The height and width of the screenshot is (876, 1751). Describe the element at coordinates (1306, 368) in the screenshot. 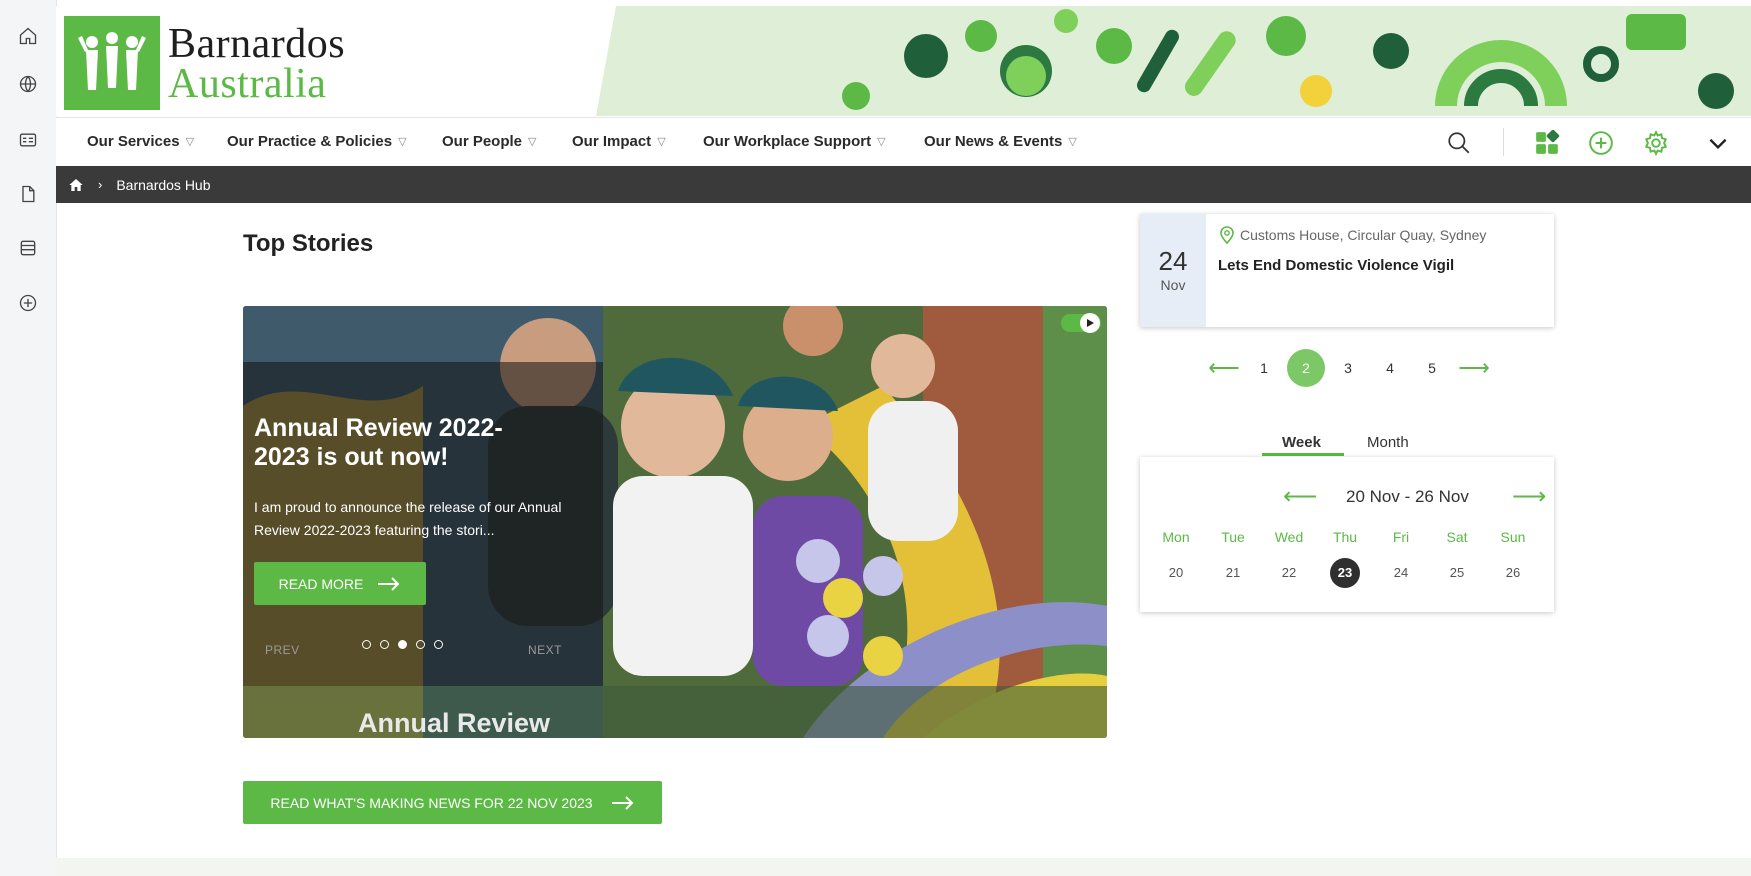

I see `pager-page-2: 2` at that location.